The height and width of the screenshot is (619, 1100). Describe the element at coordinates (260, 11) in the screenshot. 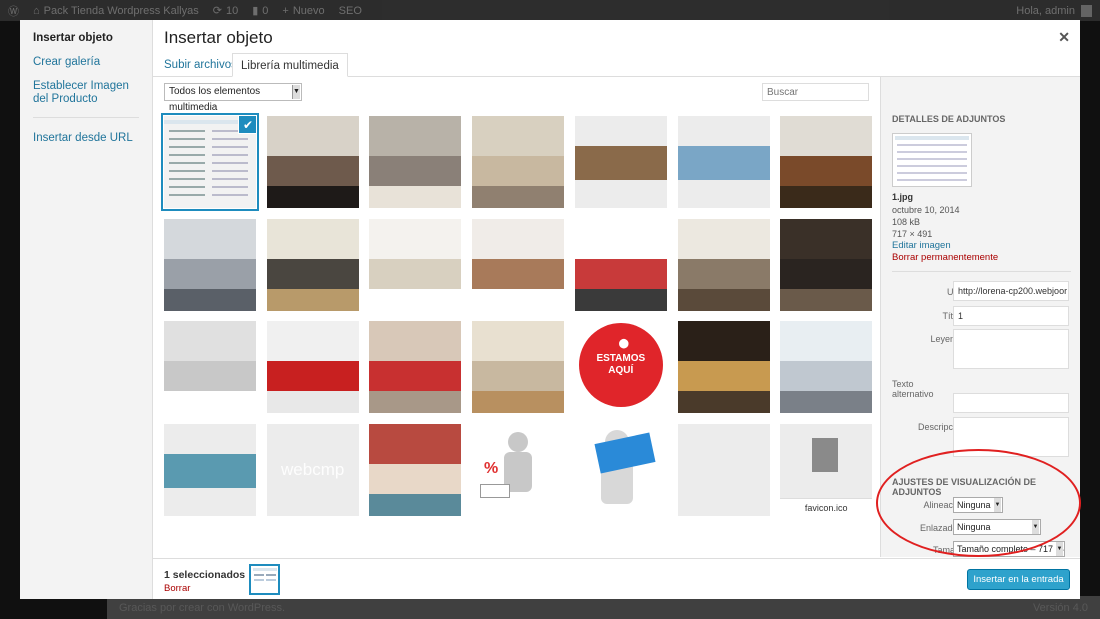

I see `comments-link: ▮ 0` at that location.